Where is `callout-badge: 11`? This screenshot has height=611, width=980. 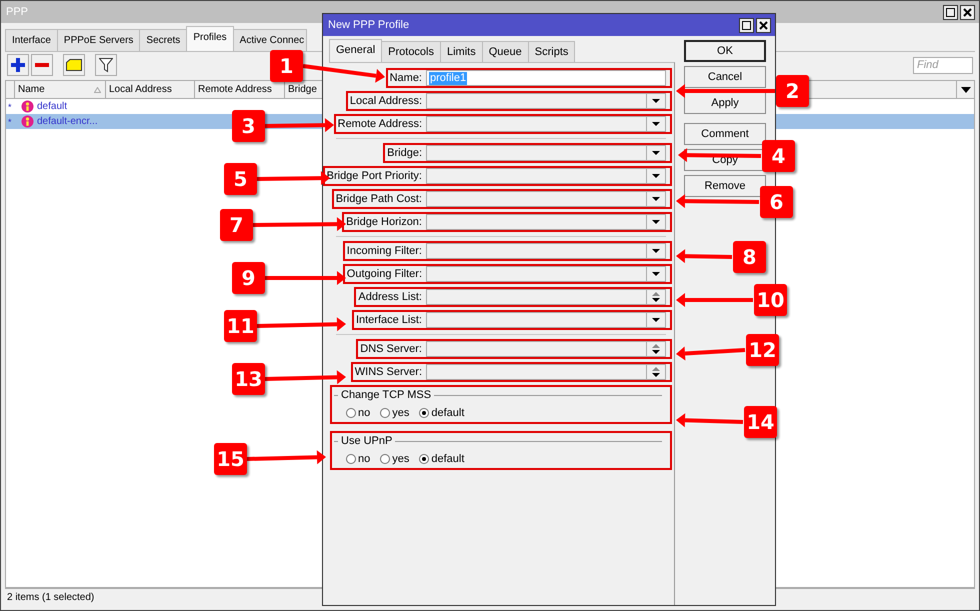
callout-badge: 11 is located at coordinates (240, 326).